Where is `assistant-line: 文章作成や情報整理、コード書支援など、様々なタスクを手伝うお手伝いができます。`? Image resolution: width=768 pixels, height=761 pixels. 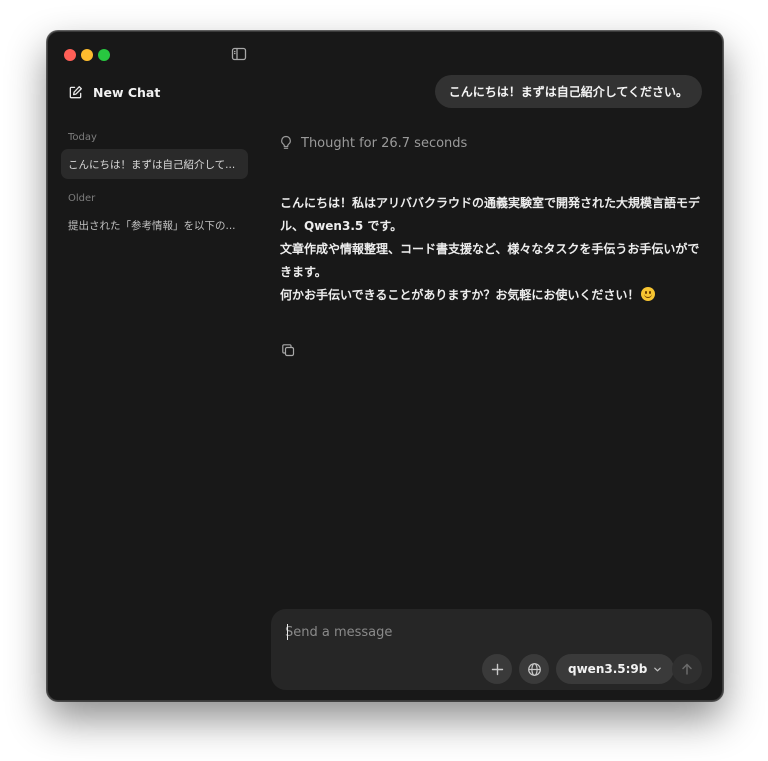 assistant-line: 文章作成や情報整理、コード書支援など、様々なタスクを手伝うお手伝いができます。 is located at coordinates (490, 260).